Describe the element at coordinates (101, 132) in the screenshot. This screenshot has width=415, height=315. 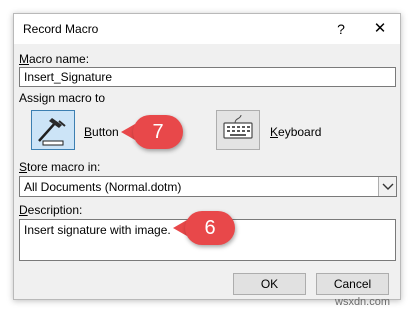
I see `button-option-label: Button` at that location.